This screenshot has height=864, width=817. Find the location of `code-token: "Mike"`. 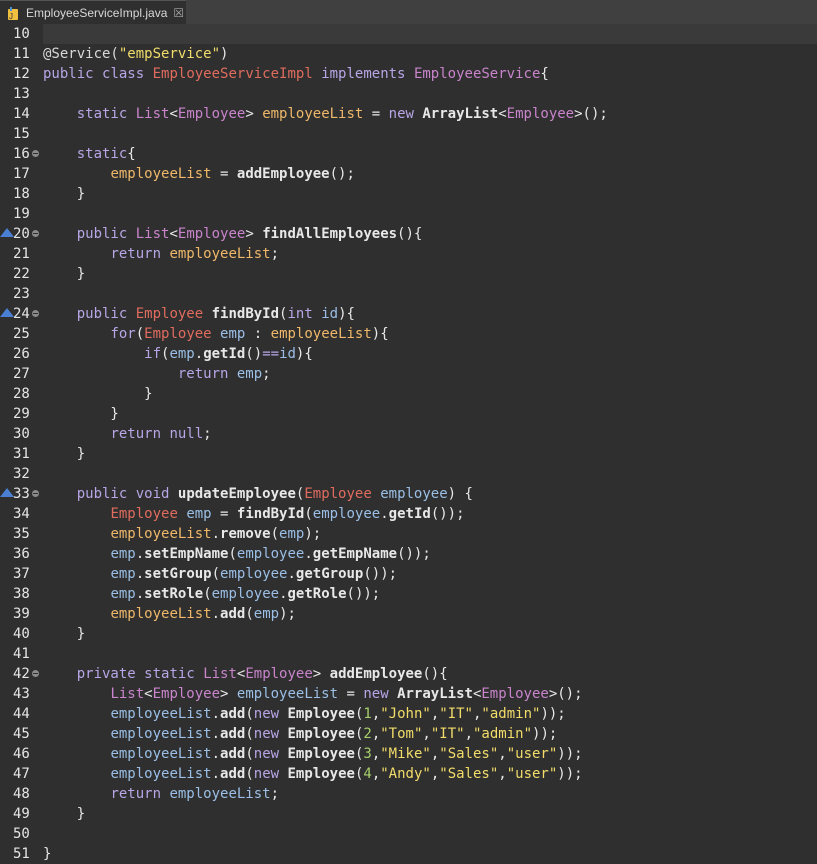

code-token: "Mike" is located at coordinates (405, 754).